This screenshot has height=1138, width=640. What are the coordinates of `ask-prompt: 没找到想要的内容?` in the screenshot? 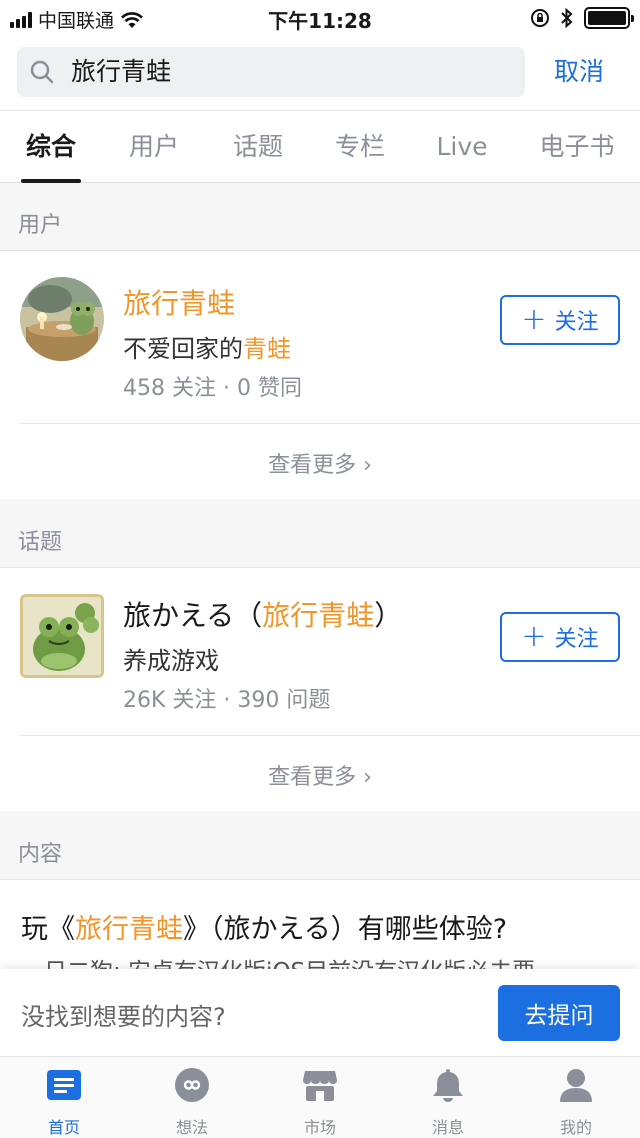 It's located at (123, 1017).